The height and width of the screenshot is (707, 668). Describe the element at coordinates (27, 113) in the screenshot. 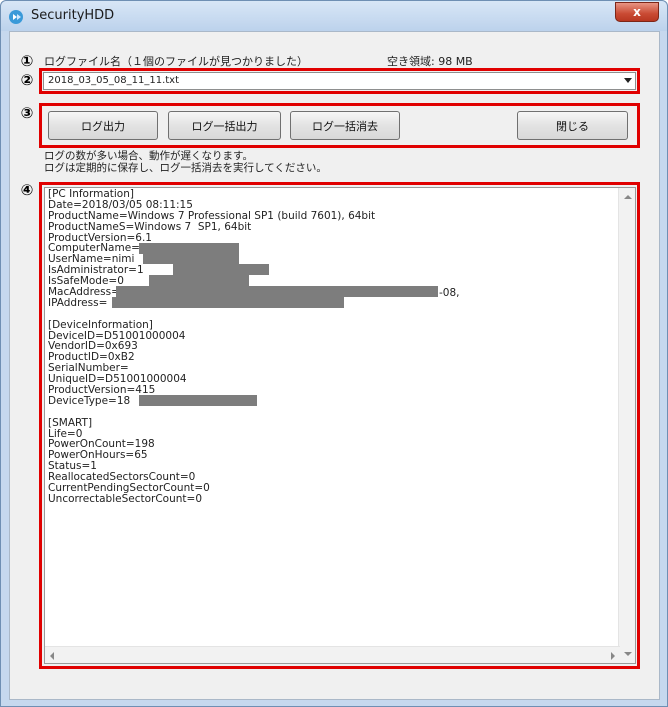

I see `marker-3: ③` at that location.